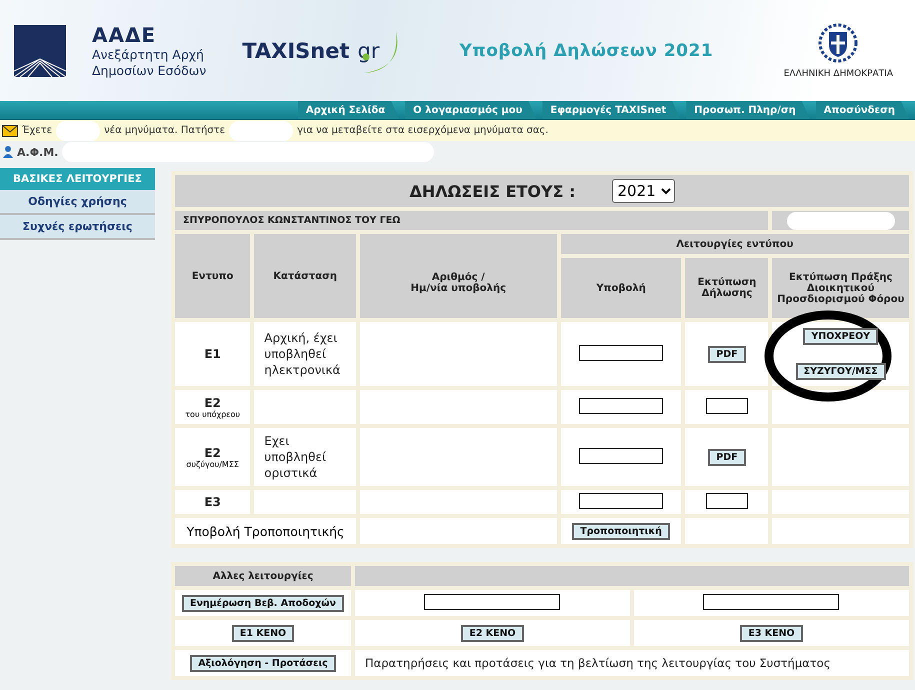 The image size is (915, 690). What do you see at coordinates (621, 531) in the screenshot?
I see `submit-button: Τροποποιητική` at bounding box center [621, 531].